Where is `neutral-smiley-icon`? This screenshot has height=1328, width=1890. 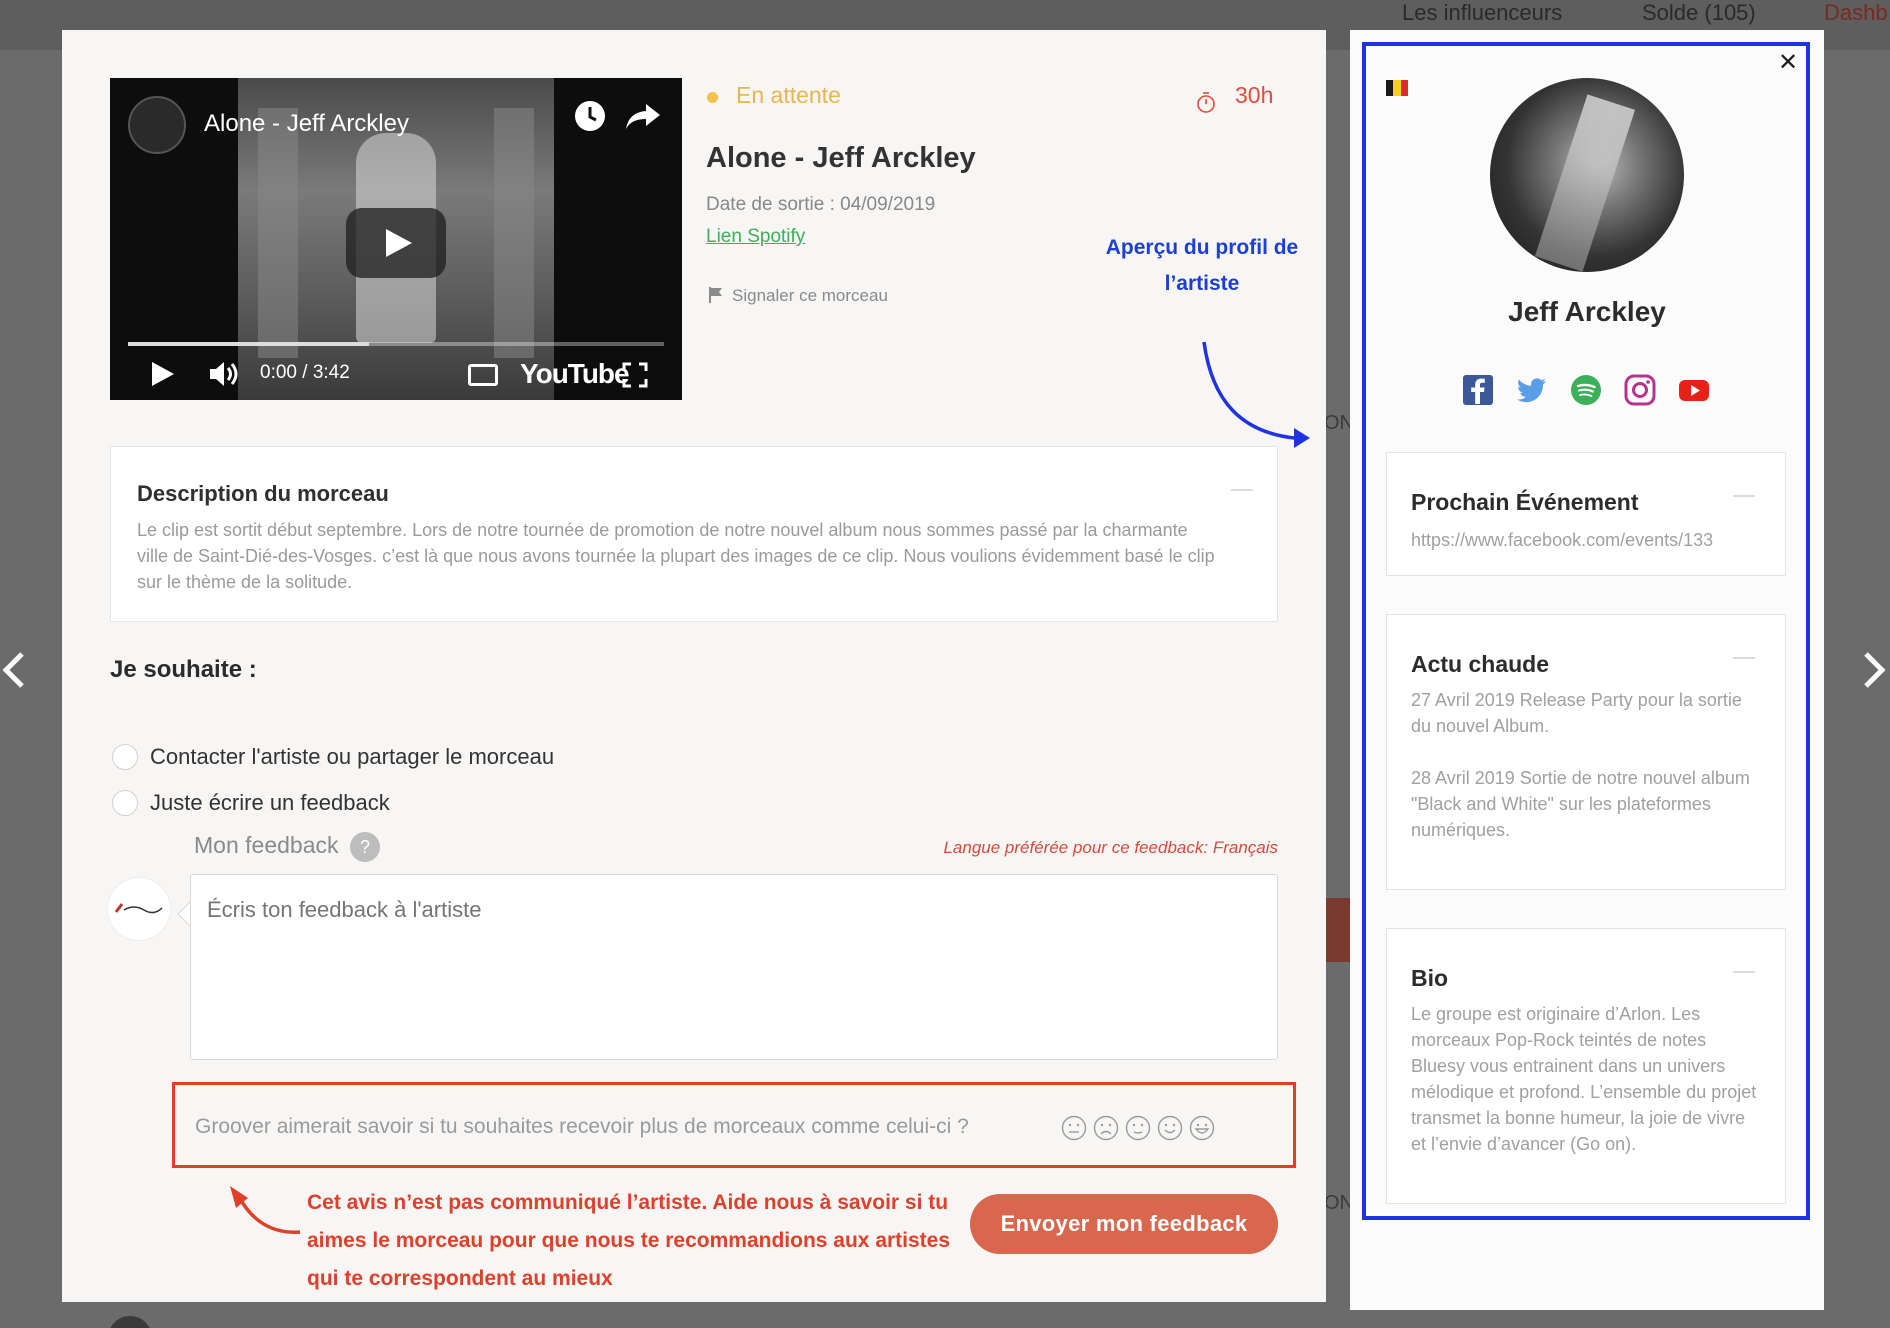
neutral-smiley-icon is located at coordinates (1138, 1128).